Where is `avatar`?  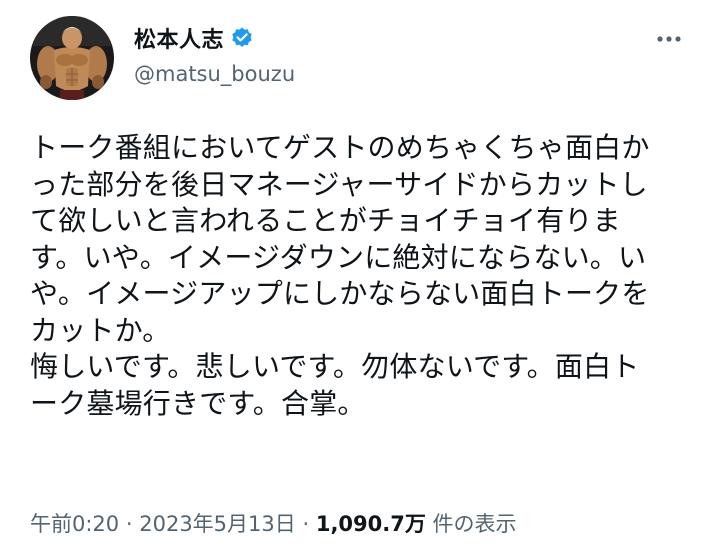 avatar is located at coordinates (72, 58).